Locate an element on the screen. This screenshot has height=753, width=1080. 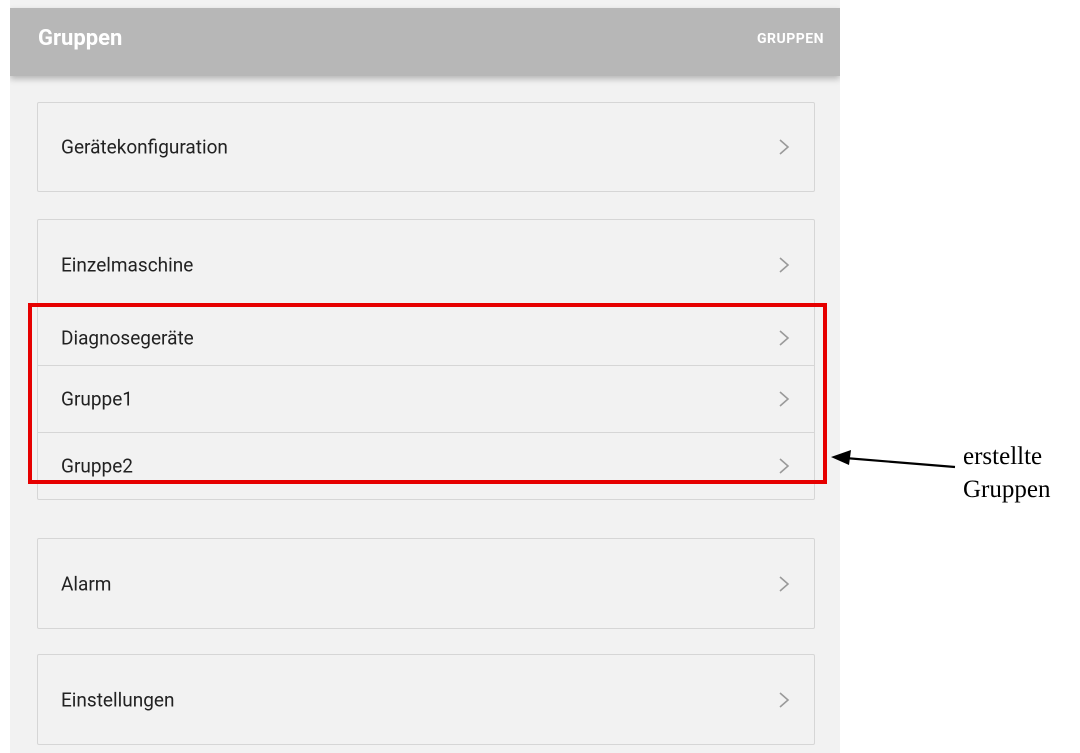
alarm-card: Alarm is located at coordinates (426, 583).